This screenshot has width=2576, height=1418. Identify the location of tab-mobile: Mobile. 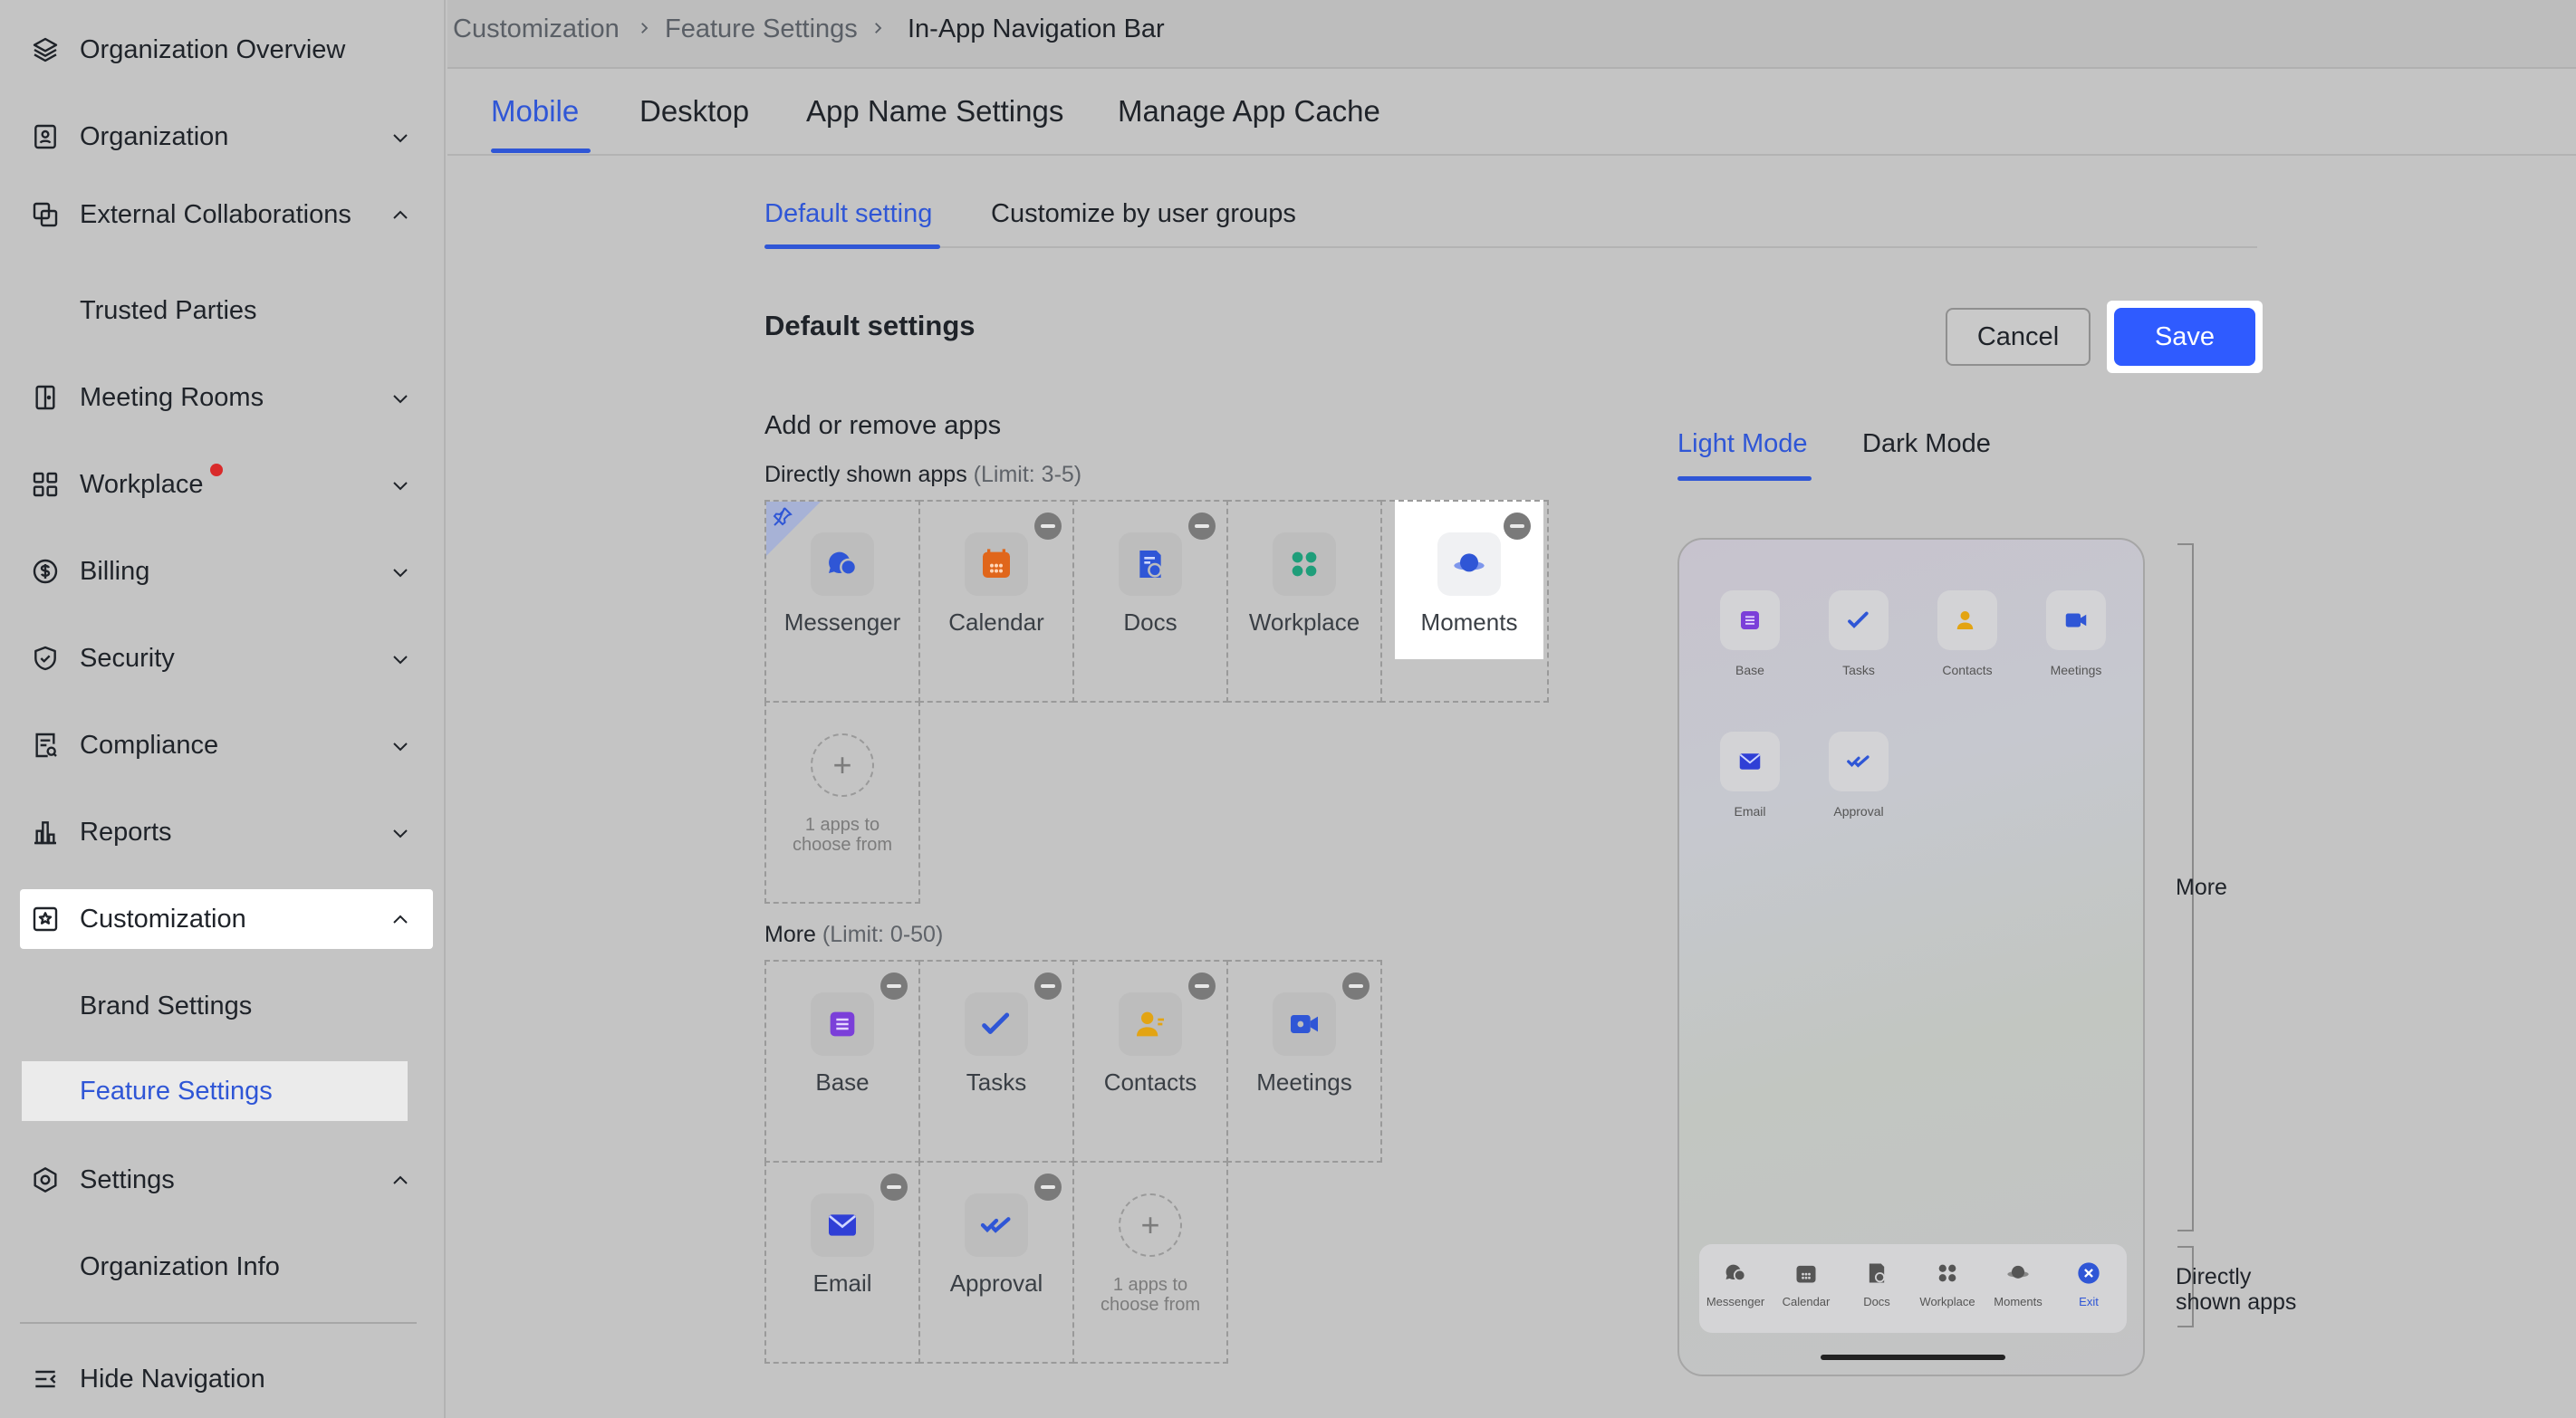
(535, 112).